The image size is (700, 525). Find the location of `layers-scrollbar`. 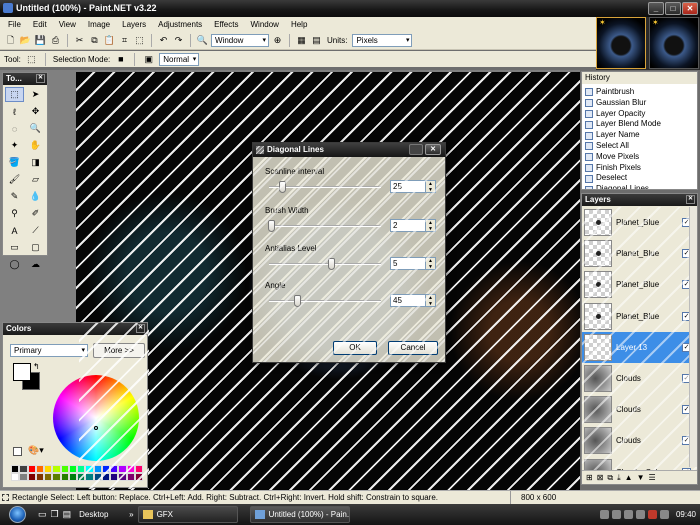

layers-scrollbar is located at coordinates (693, 337).